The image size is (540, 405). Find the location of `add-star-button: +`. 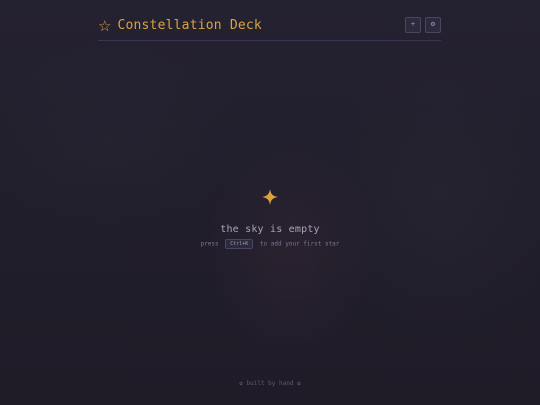

add-star-button: + is located at coordinates (413, 25).